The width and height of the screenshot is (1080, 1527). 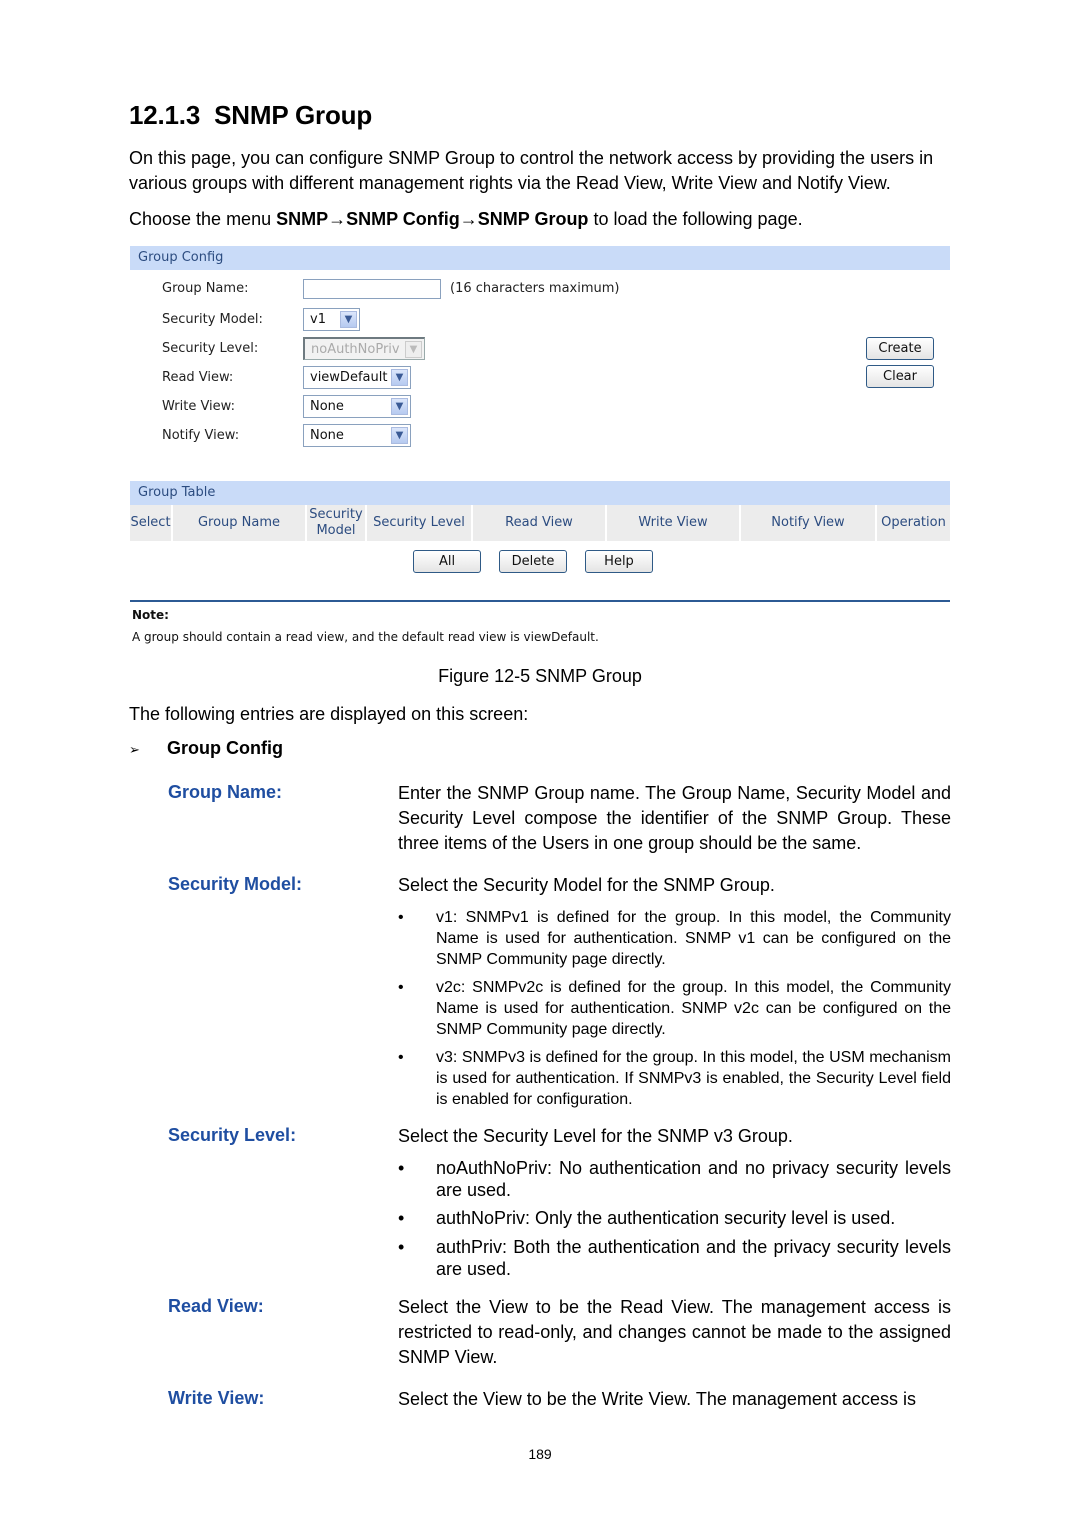 I want to click on menu-path-prefix: Choose the menu, so click(x=203, y=219).